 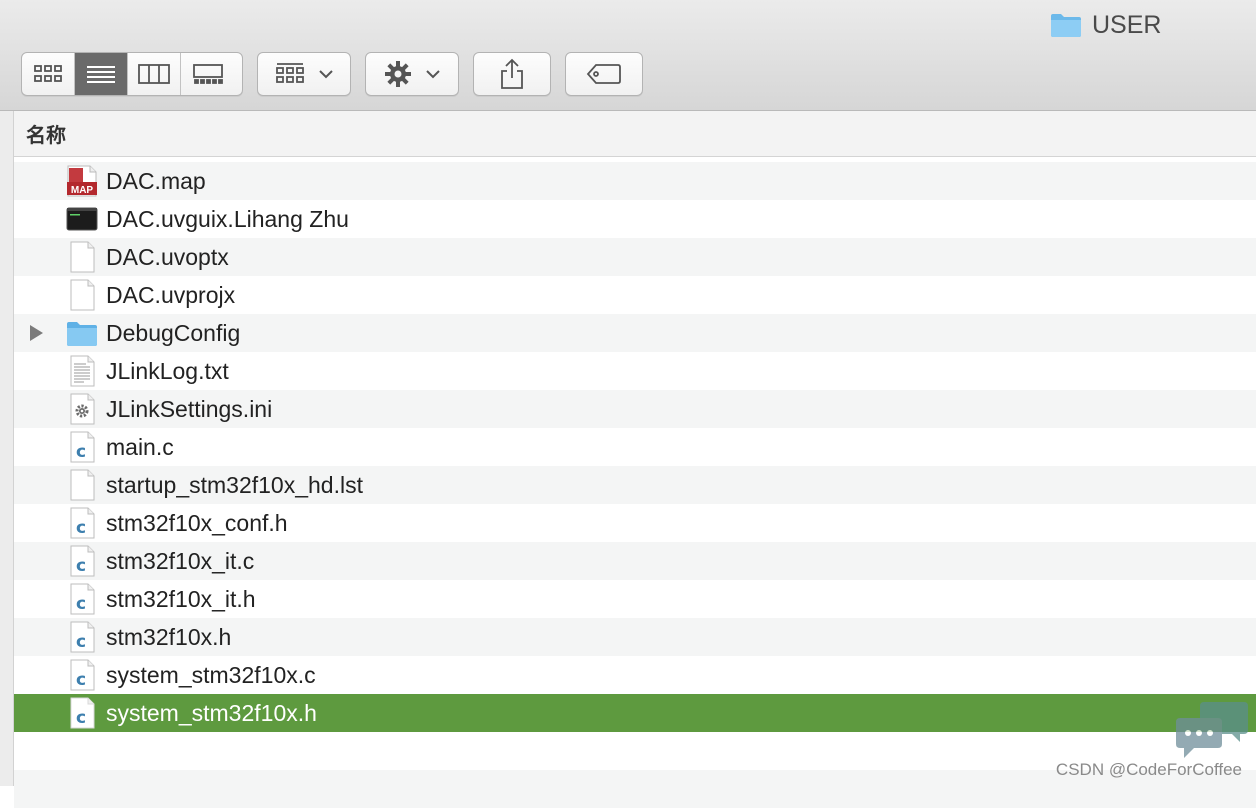 What do you see at coordinates (1212, 730) in the screenshot?
I see `chat-bubble-icon` at bounding box center [1212, 730].